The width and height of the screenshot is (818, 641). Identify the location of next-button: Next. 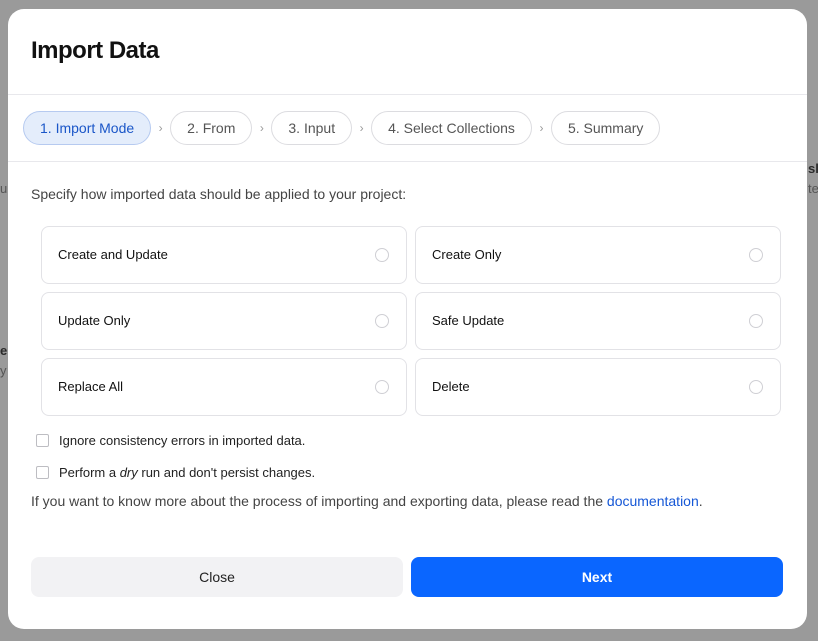
(597, 577).